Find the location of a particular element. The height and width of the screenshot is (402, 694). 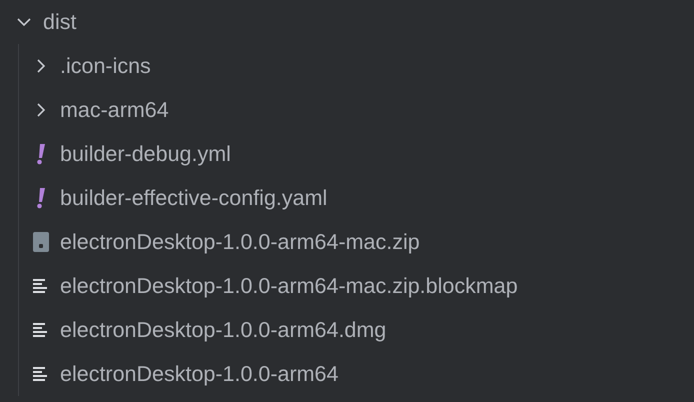

file-name: builder-debug.yml is located at coordinates (145, 154).